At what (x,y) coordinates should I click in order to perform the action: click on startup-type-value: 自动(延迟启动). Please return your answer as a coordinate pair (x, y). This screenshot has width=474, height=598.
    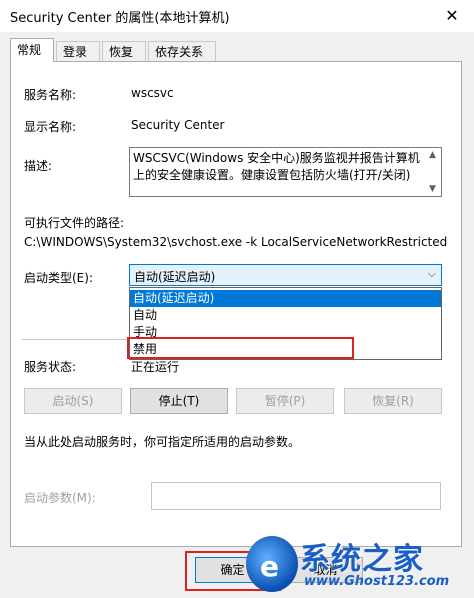
    Looking at the image, I should click on (175, 277).